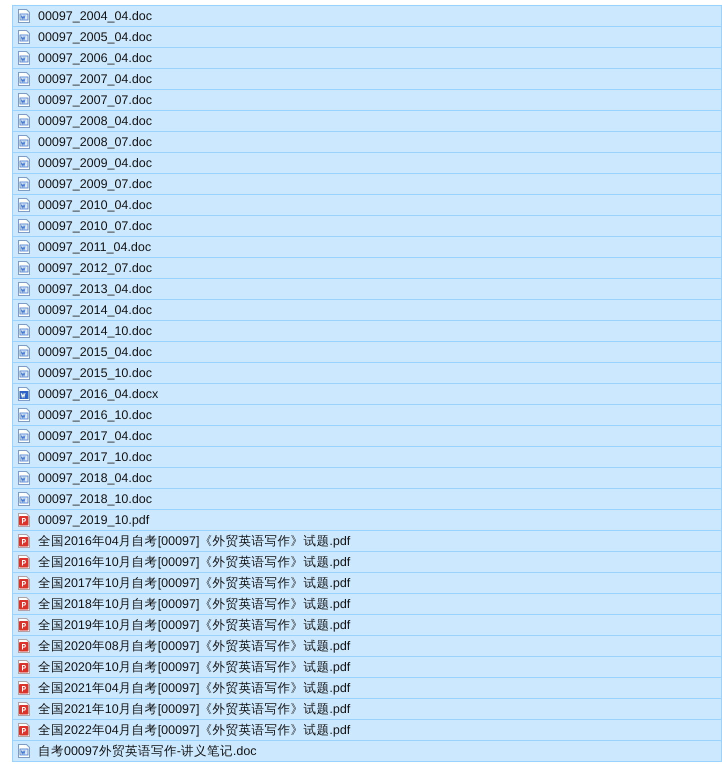 Image resolution: width=722 pixels, height=765 pixels. What do you see at coordinates (95, 163) in the screenshot?
I see `file-name: 00097_2009_04.doc` at bounding box center [95, 163].